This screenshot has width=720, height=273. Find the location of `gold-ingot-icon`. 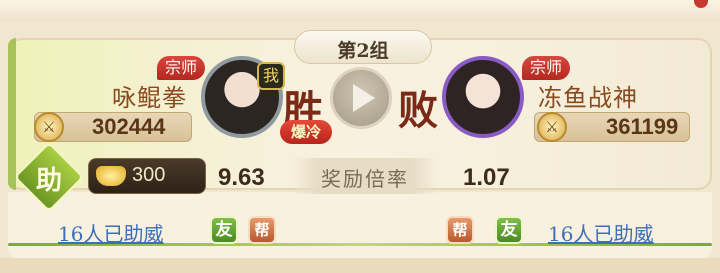

gold-ingot-icon is located at coordinates (111, 176).